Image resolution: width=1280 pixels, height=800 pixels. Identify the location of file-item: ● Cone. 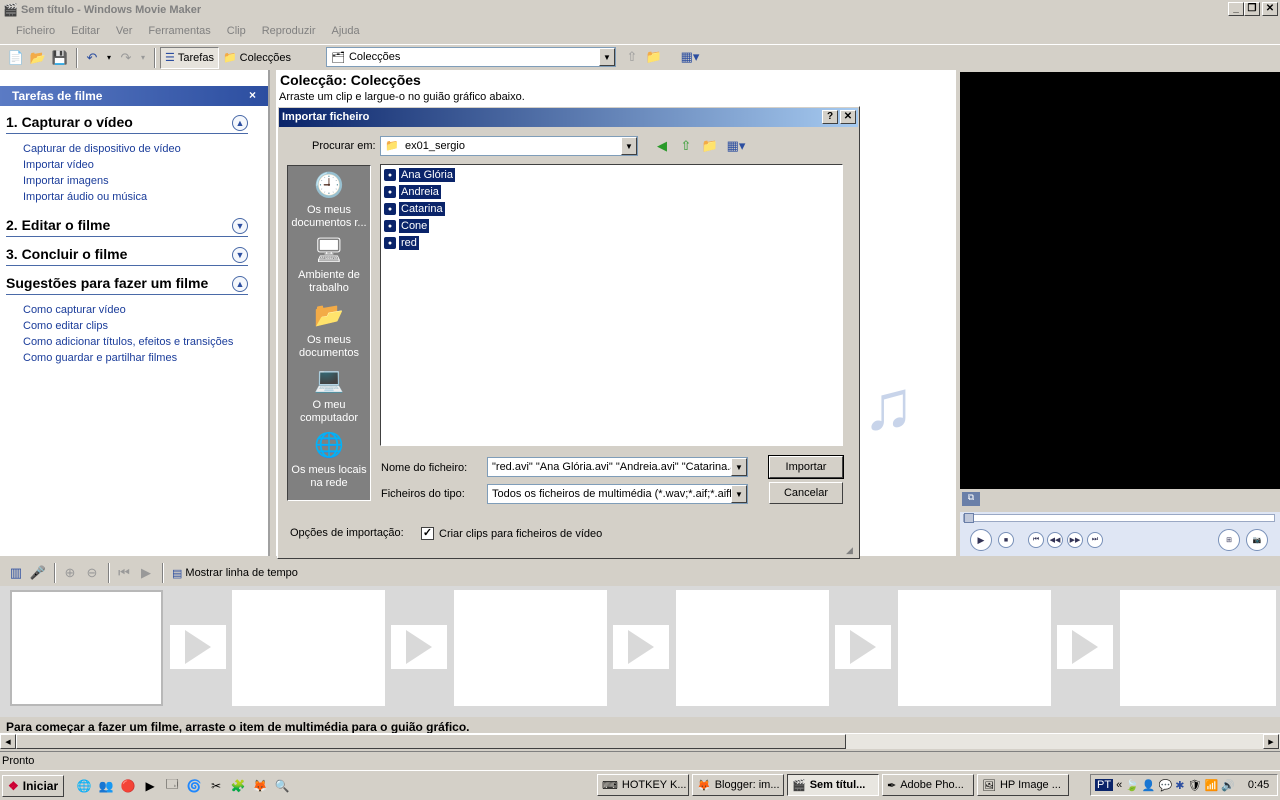
(407, 226).